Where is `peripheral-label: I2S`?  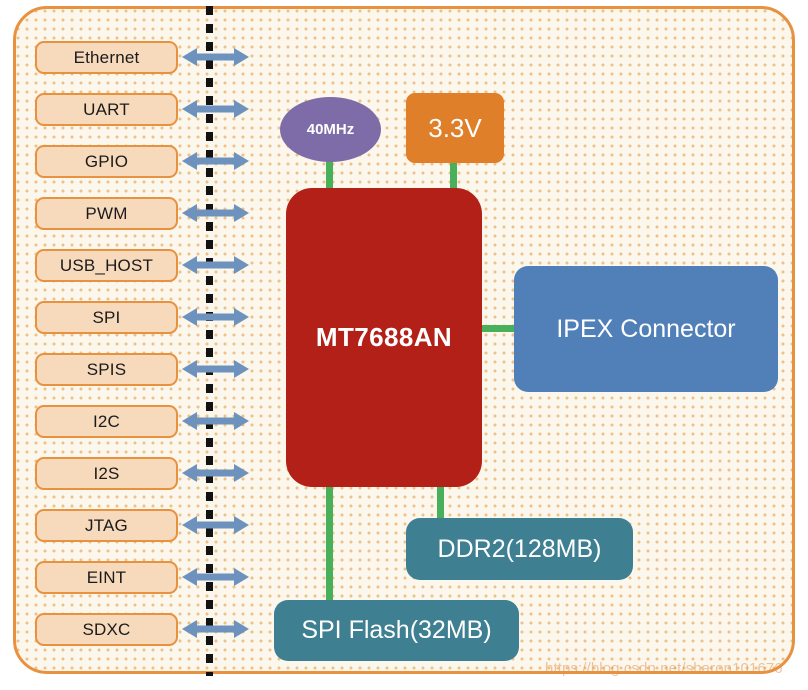 peripheral-label: I2S is located at coordinates (106, 473).